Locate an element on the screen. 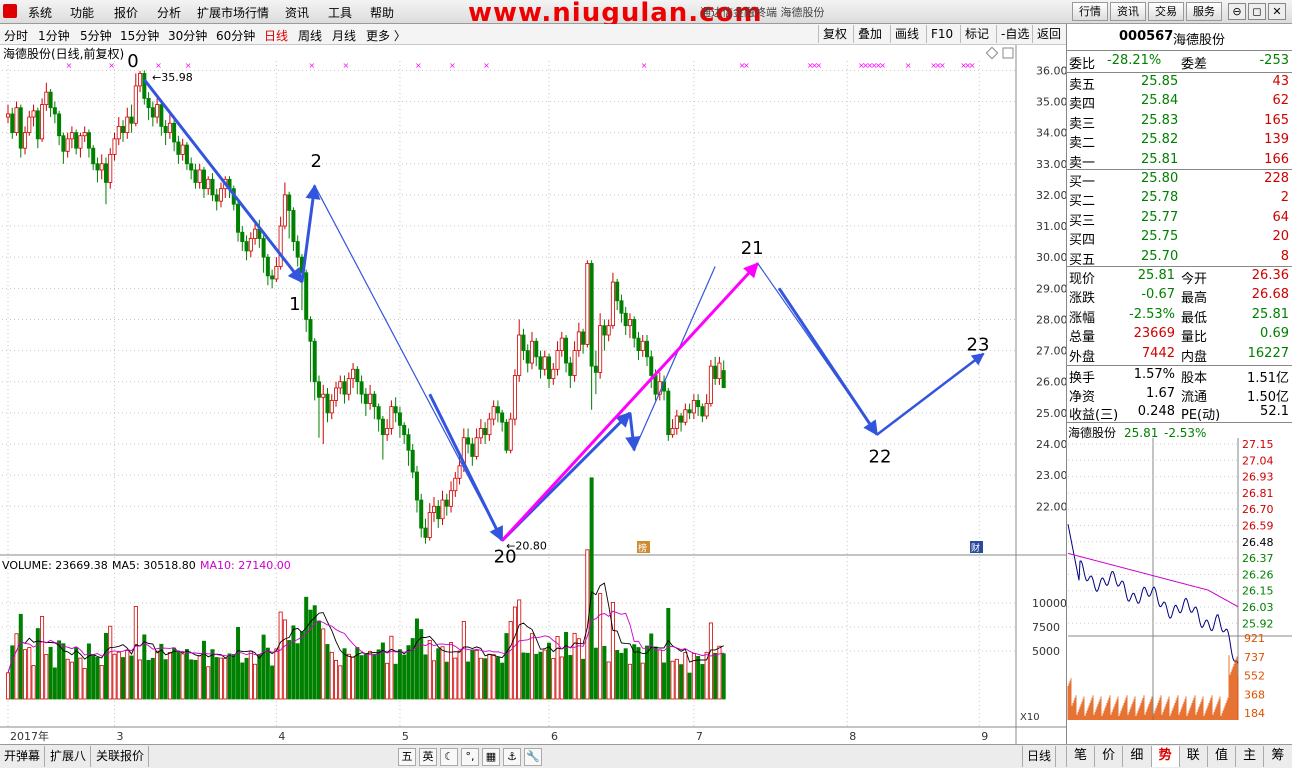  chart-tool-3: F10 is located at coordinates (941, 34).